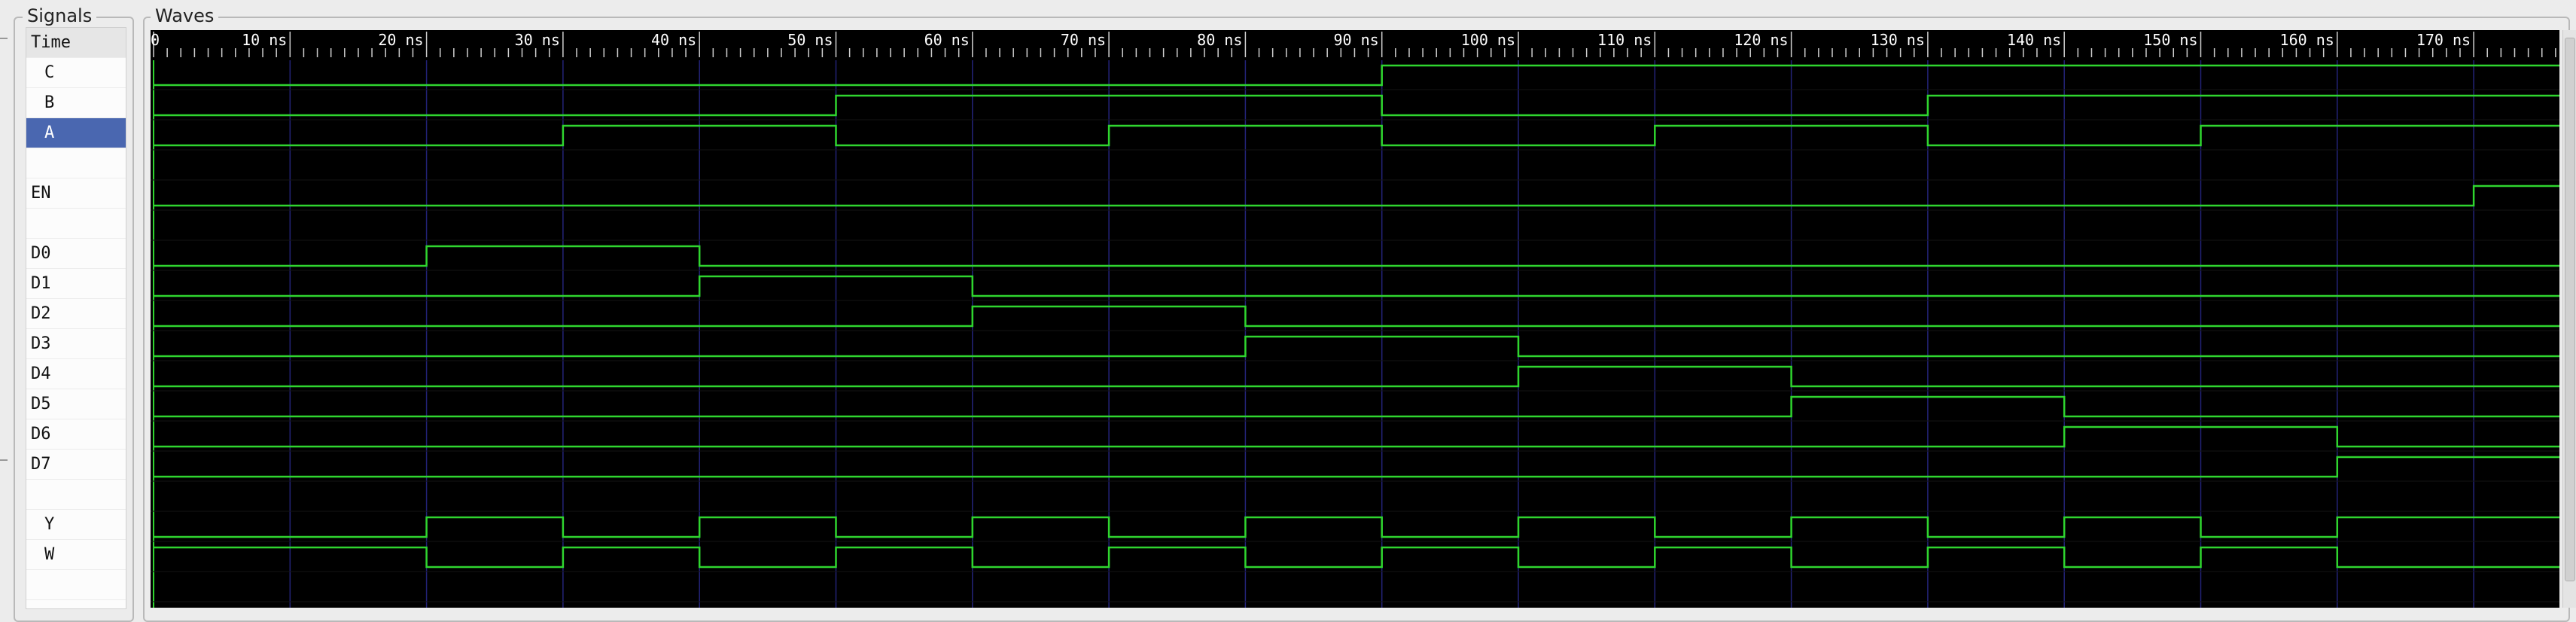 The height and width of the screenshot is (622, 2576). What do you see at coordinates (76, 555) in the screenshot?
I see `signal-row-w: W` at bounding box center [76, 555].